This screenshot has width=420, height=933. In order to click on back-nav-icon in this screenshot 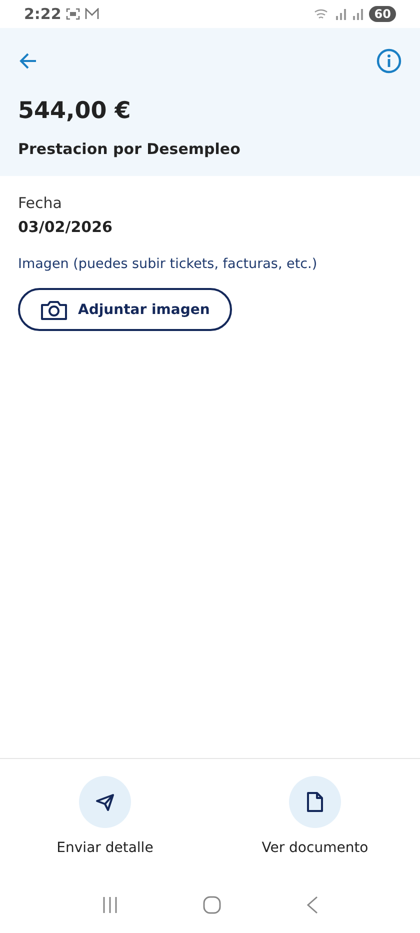, I will do `click(311, 905)`.